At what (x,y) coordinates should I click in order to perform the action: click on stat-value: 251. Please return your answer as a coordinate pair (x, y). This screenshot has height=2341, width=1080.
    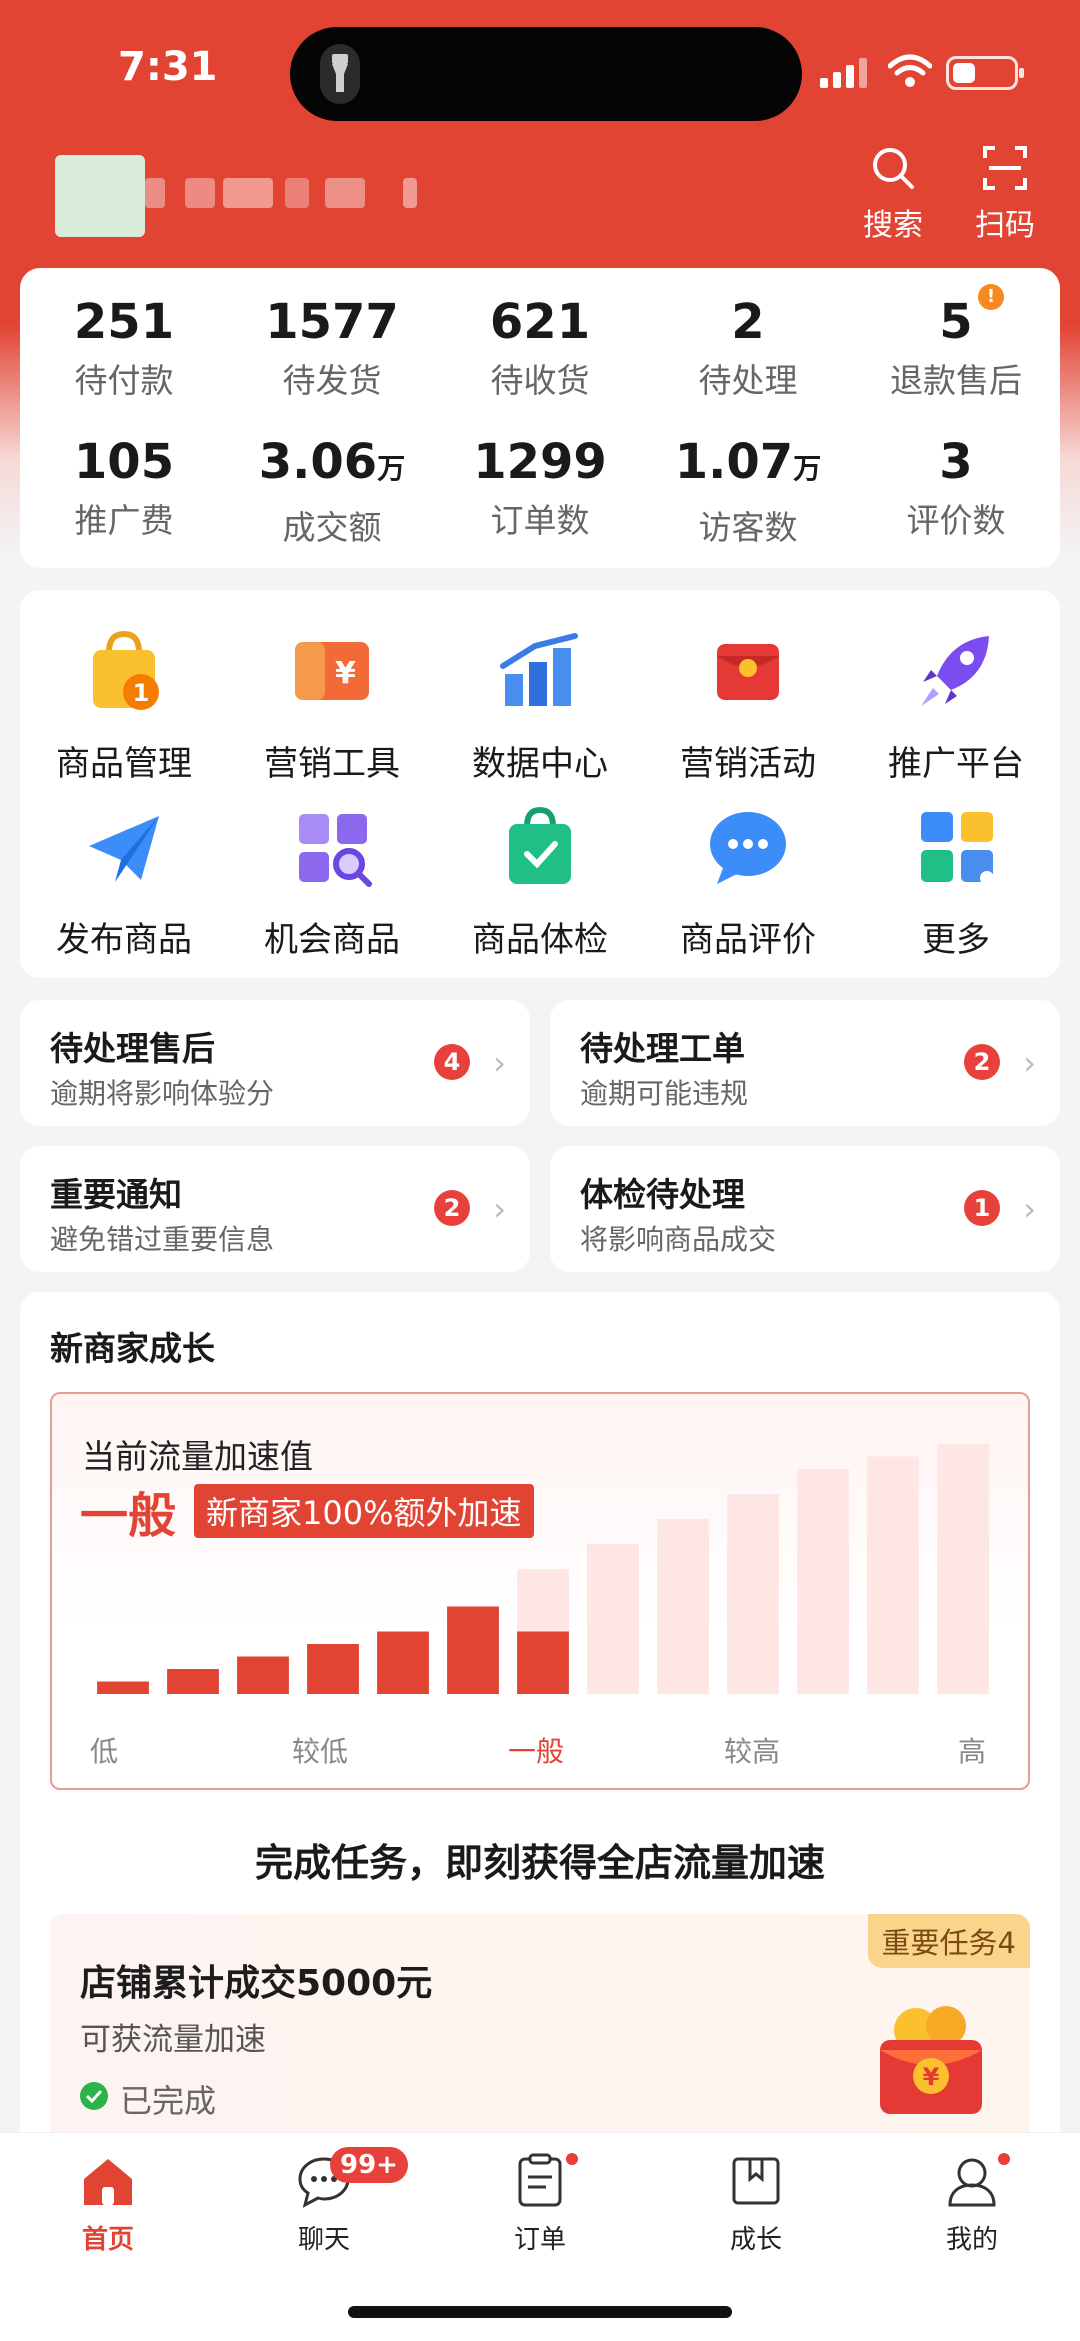
    Looking at the image, I should click on (124, 322).